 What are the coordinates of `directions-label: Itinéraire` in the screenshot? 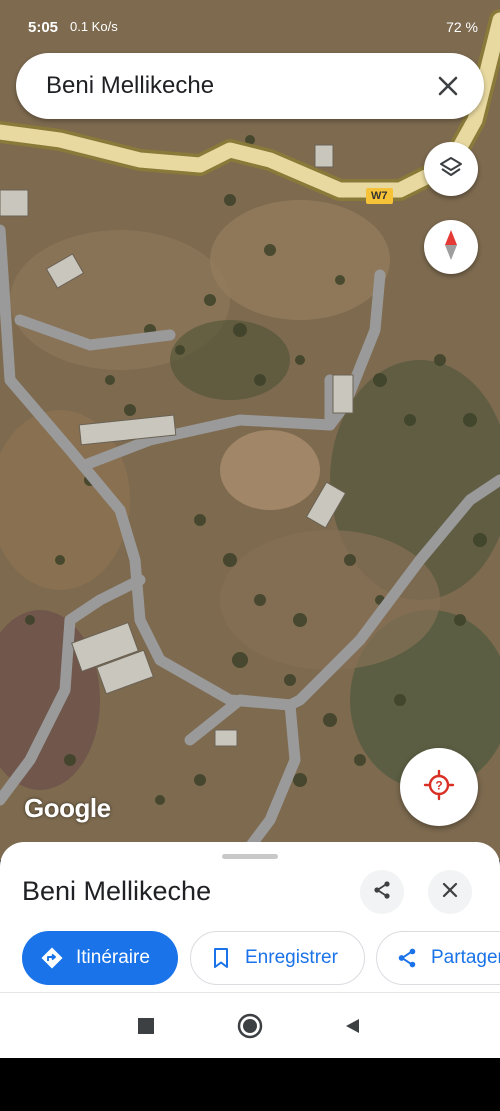 It's located at (113, 957).